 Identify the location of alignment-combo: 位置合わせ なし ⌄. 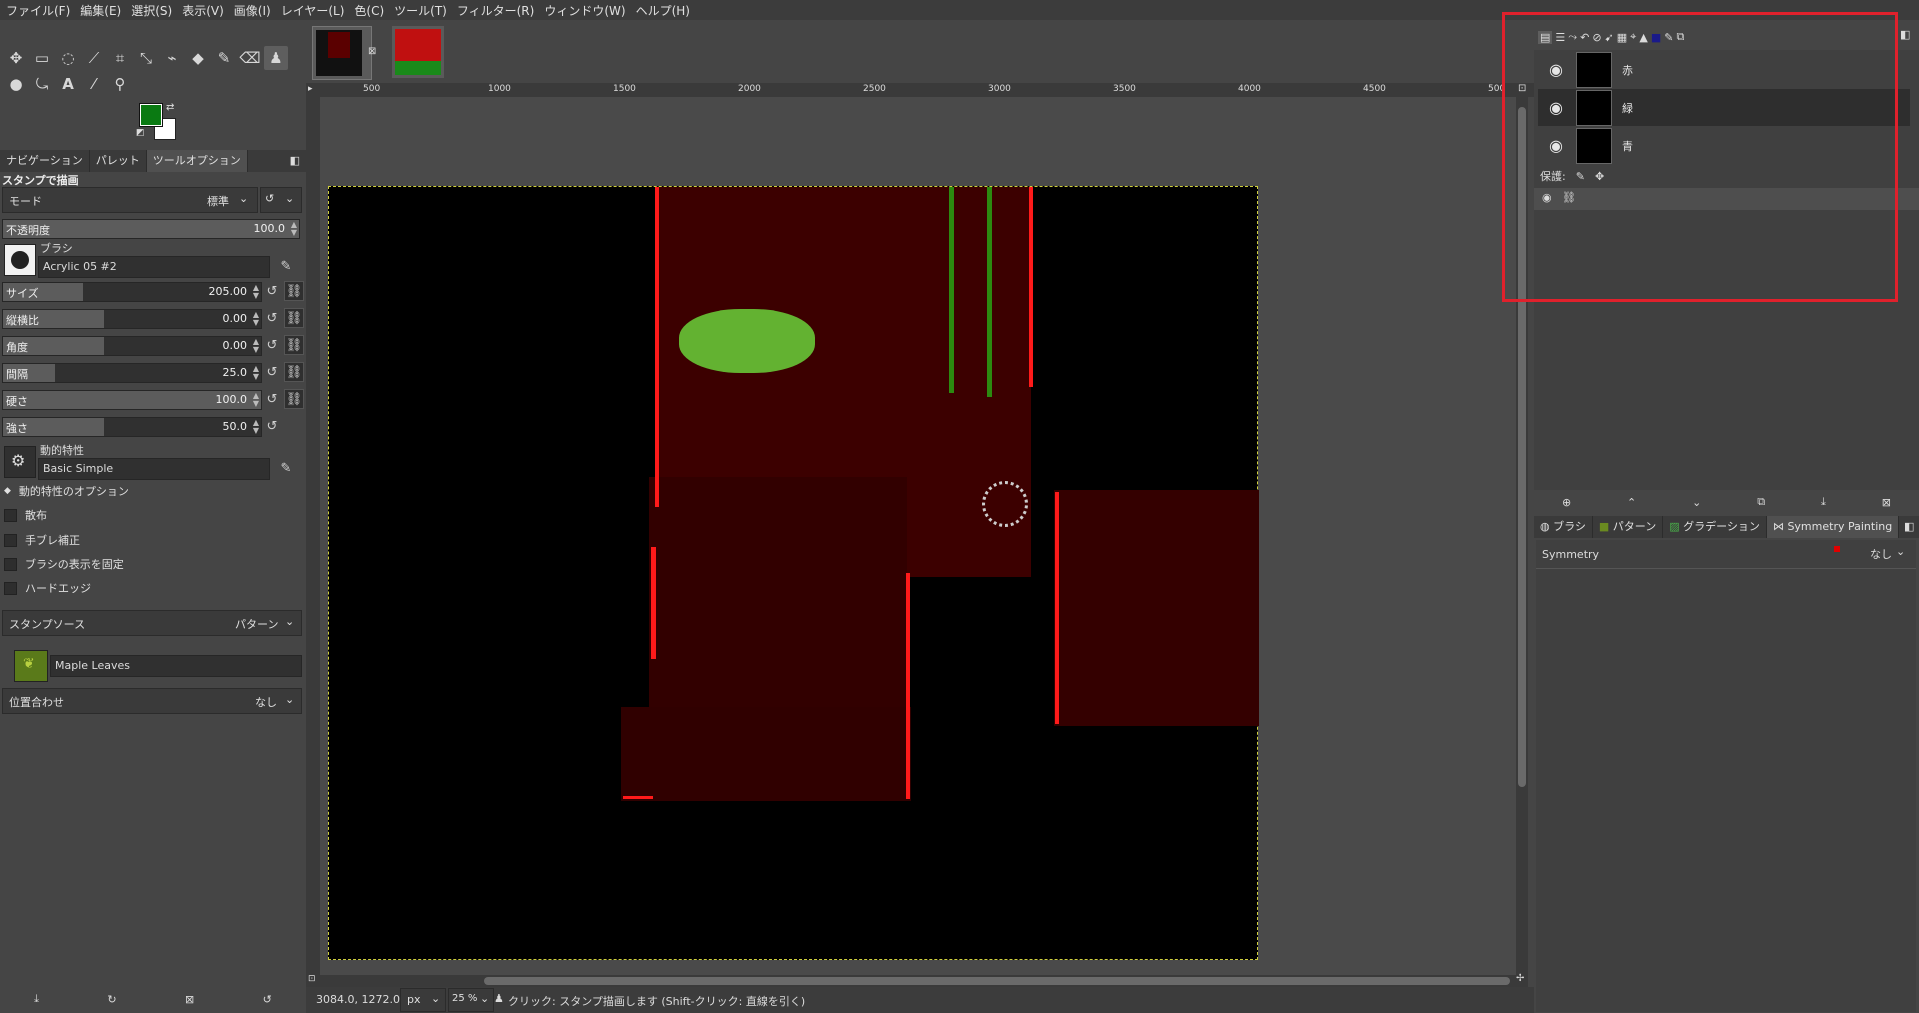
(152, 701).